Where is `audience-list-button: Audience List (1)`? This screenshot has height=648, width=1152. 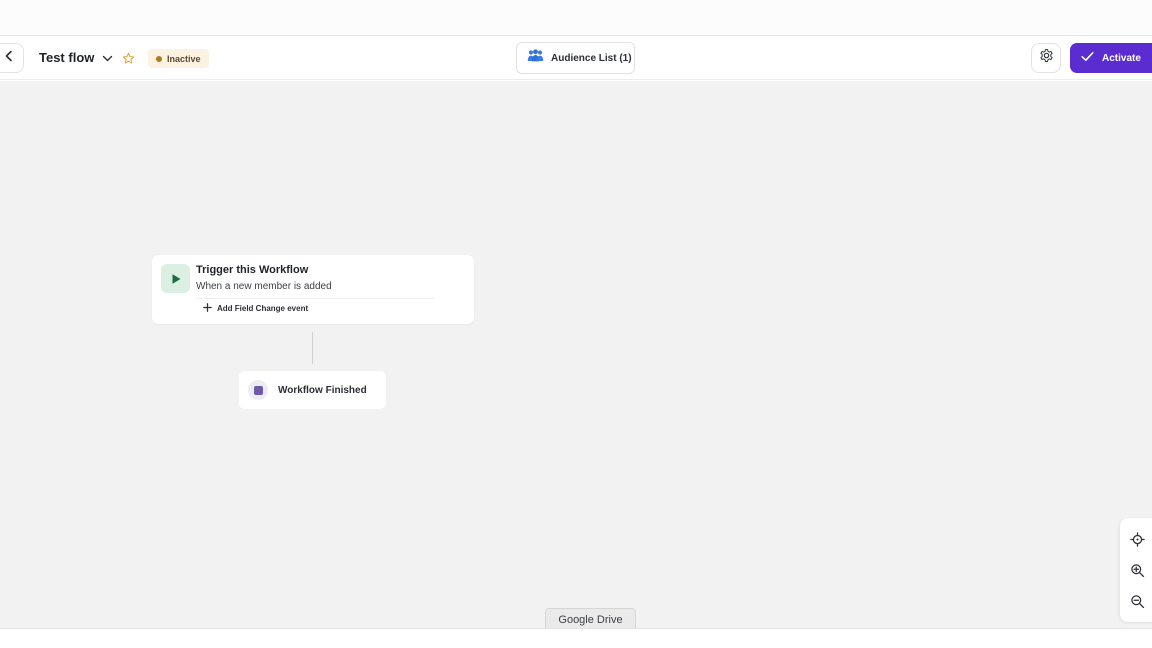 audience-list-button: Audience List (1) is located at coordinates (575, 58).